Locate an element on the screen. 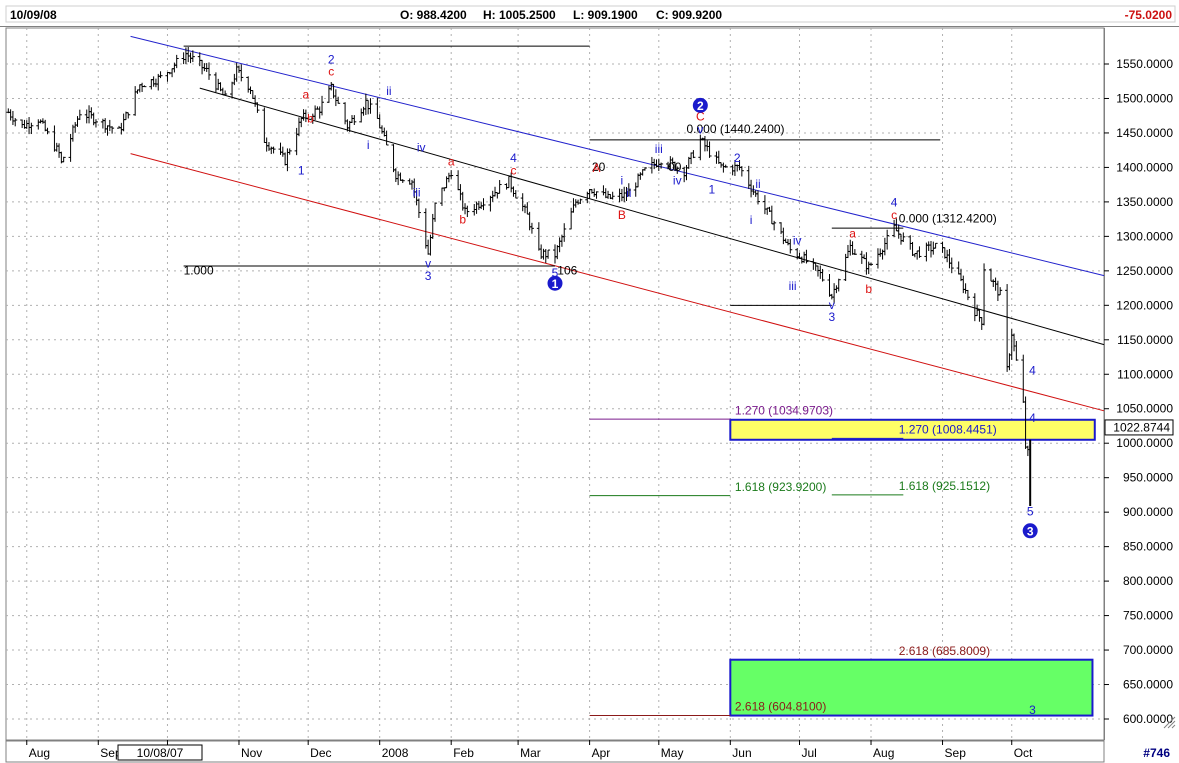 The image size is (1179, 763). fib-annotation: 0.000 (1312.4200) is located at coordinates (948, 219).